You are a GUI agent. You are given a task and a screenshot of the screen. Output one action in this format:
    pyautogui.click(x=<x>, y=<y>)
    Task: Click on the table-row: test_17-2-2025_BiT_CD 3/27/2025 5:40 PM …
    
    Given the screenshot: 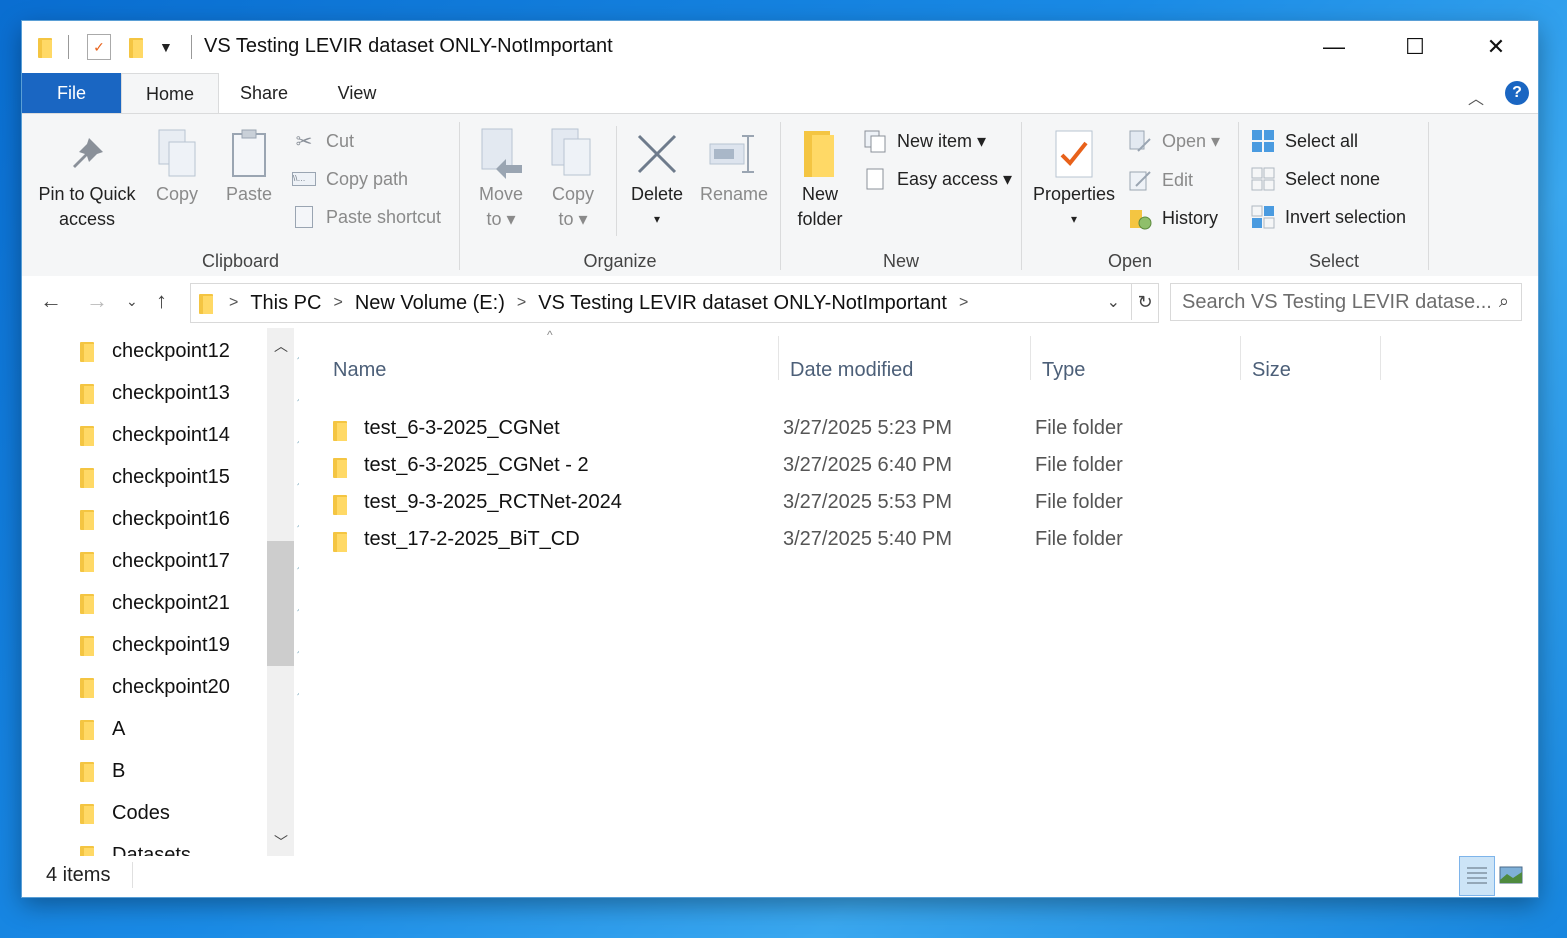 What is the action you would take?
    pyautogui.click(x=919, y=539)
    